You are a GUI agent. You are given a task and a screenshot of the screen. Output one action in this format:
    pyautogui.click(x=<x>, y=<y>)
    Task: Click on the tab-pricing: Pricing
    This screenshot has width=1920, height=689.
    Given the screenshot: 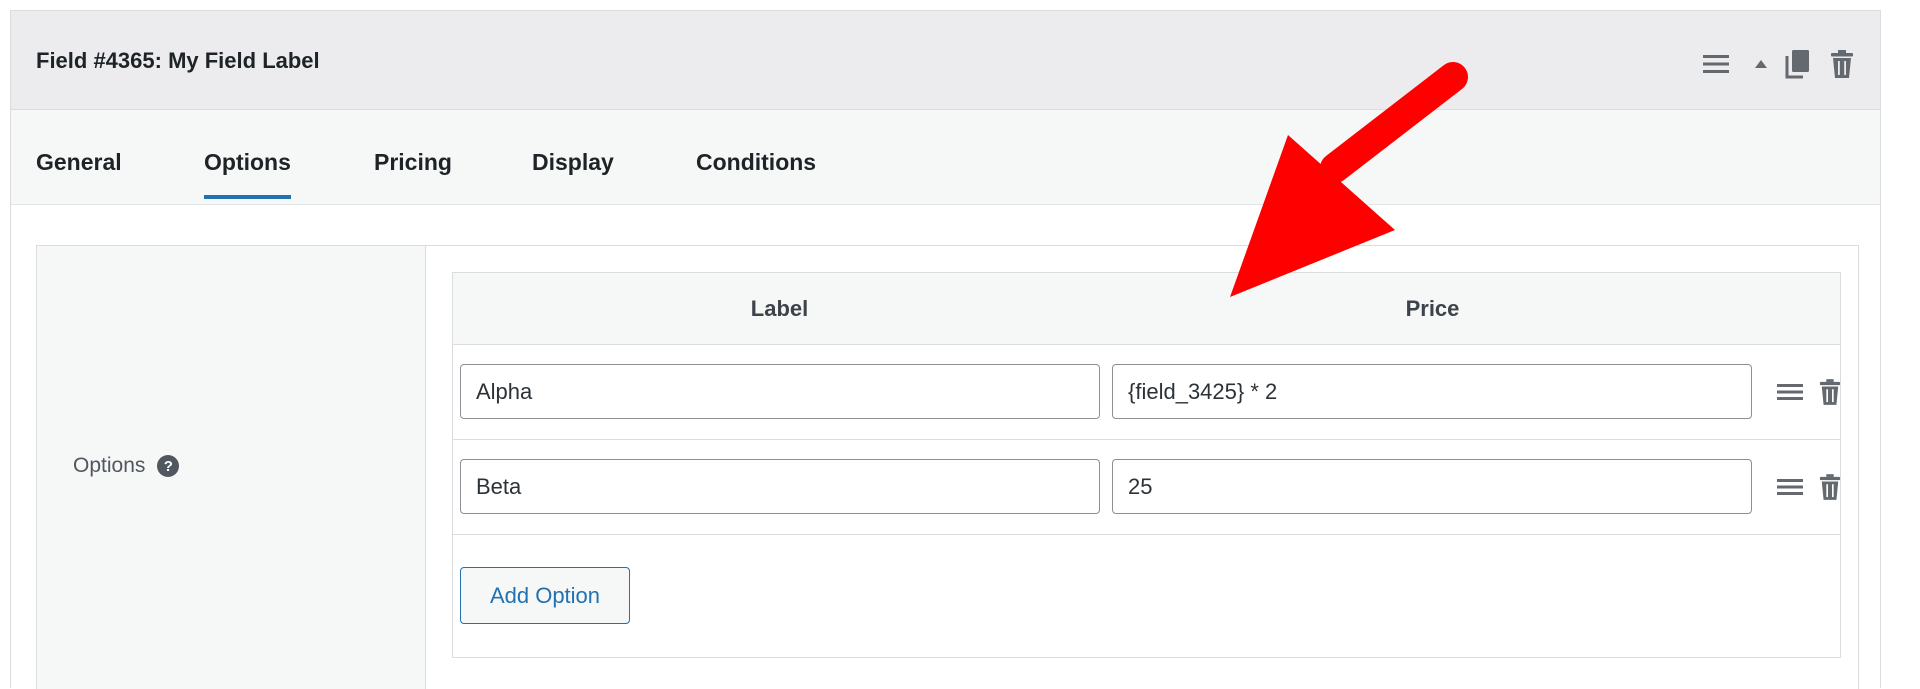 What is the action you would take?
    pyautogui.click(x=413, y=162)
    